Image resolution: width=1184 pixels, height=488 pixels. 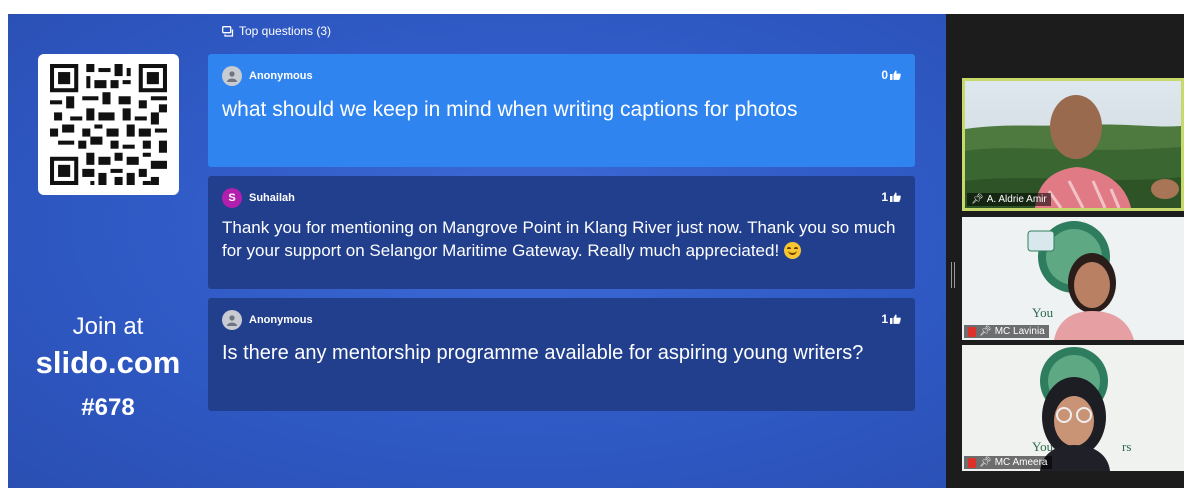 I want to click on smiling-face-emoji-icon, so click(x=792, y=250).